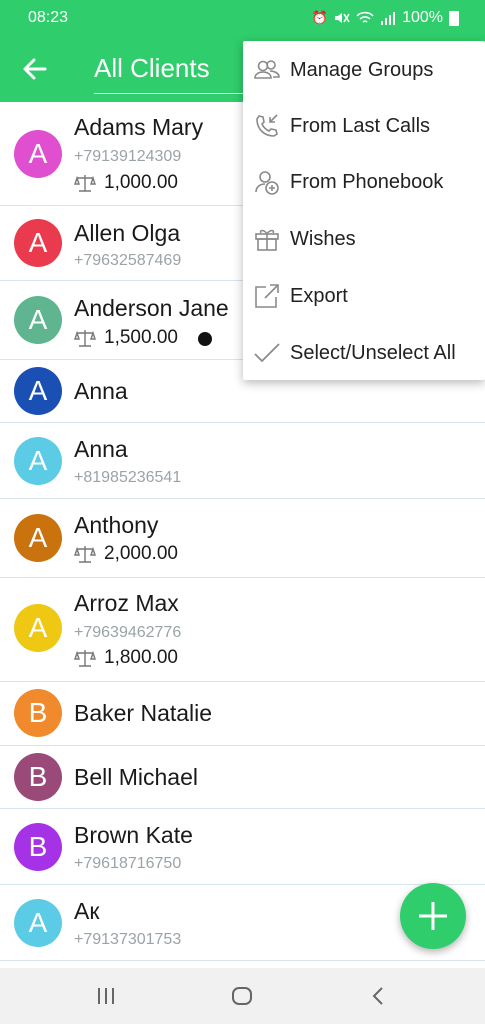 This screenshot has width=485, height=1024. Describe the element at coordinates (267, 125) in the screenshot. I see `call-import-icon` at that location.